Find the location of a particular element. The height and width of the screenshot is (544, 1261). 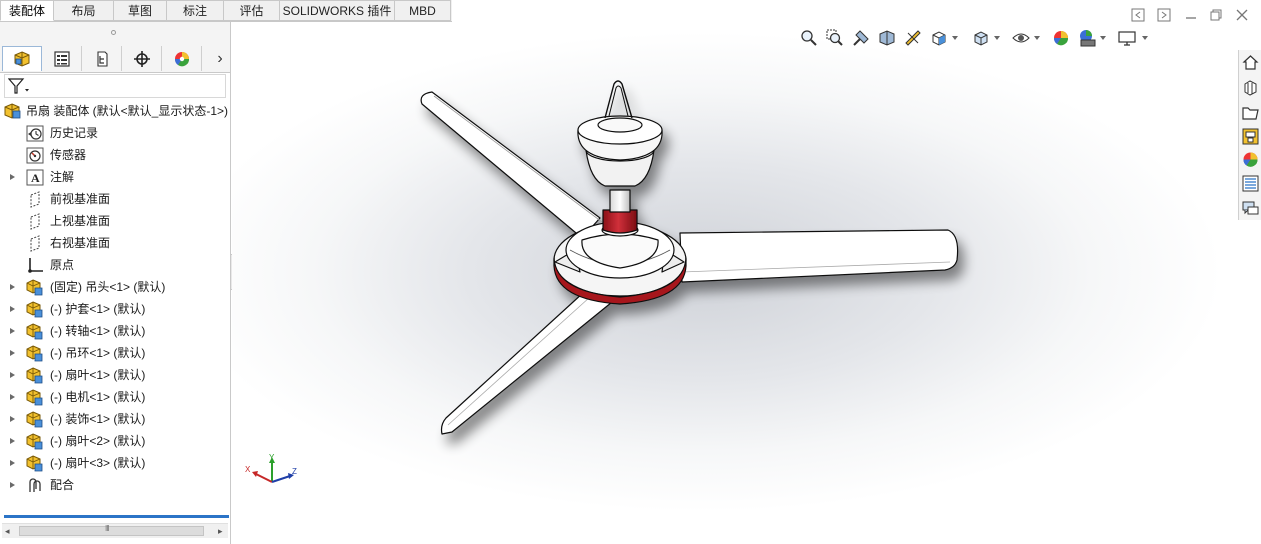

tree-item-component: (-) 扇叶<3> (默认) is located at coordinates (115, 463).